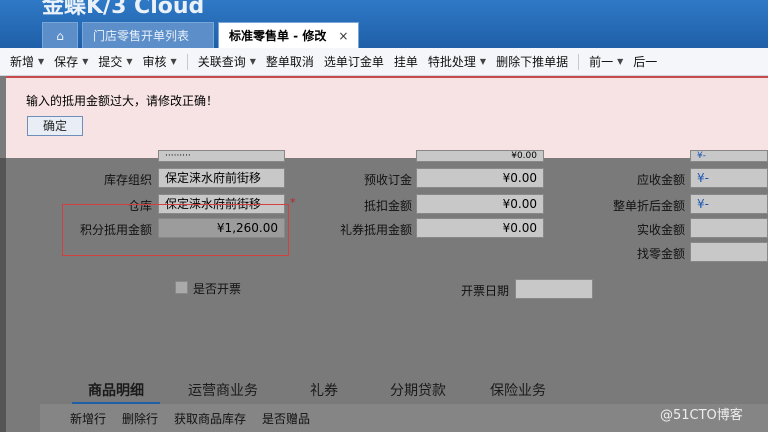  I want to click on tab-product-detail: 商品明细, so click(116, 390).